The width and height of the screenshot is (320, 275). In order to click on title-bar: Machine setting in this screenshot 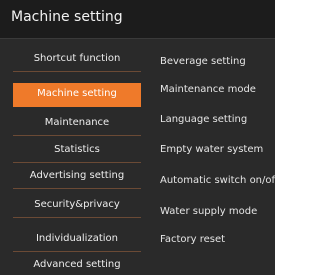, I will do `click(137, 19)`.